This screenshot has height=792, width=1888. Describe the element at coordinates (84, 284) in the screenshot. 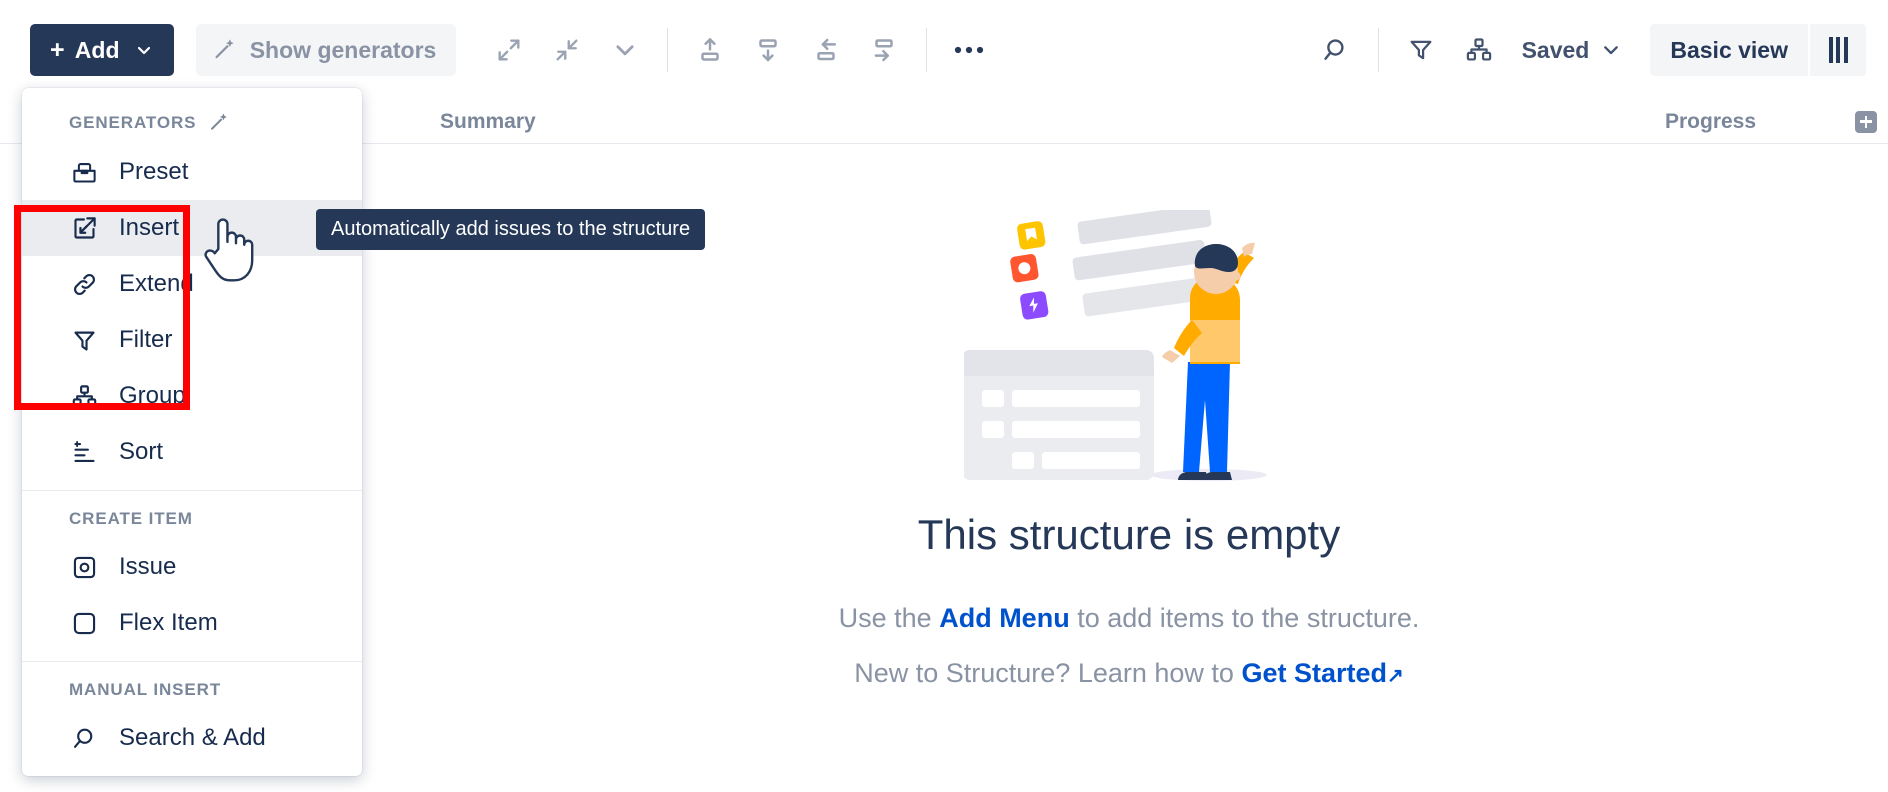

I see `link-icon` at that location.